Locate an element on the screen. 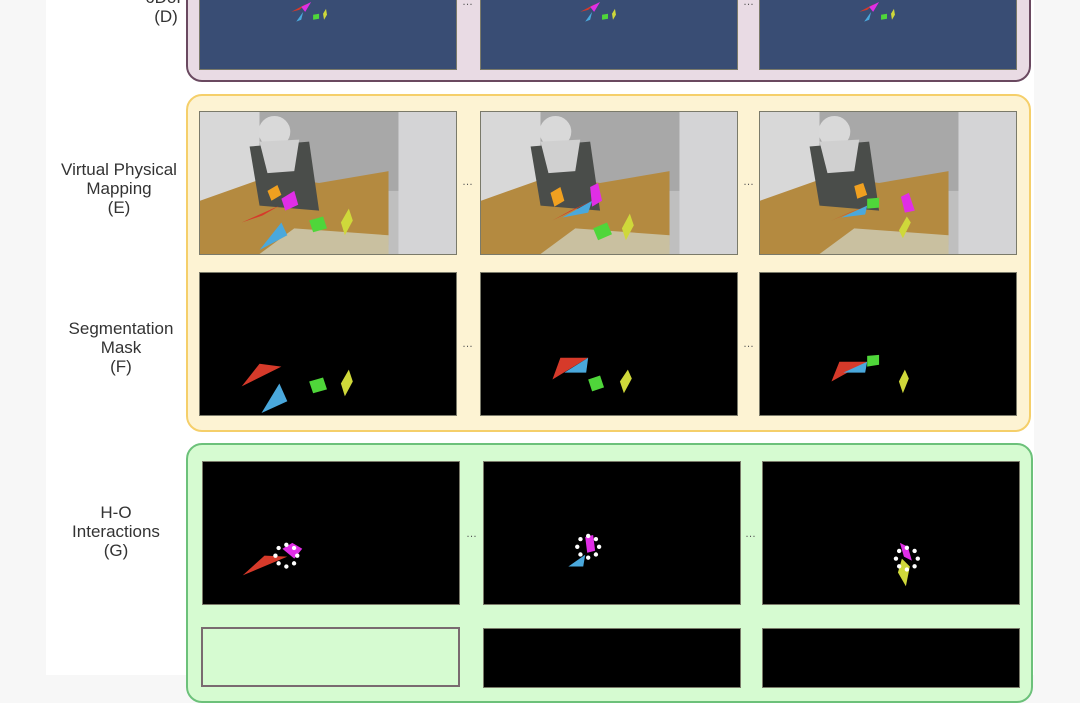 This screenshot has height=703, width=1080. frame-placeholder-empty is located at coordinates (330, 657).